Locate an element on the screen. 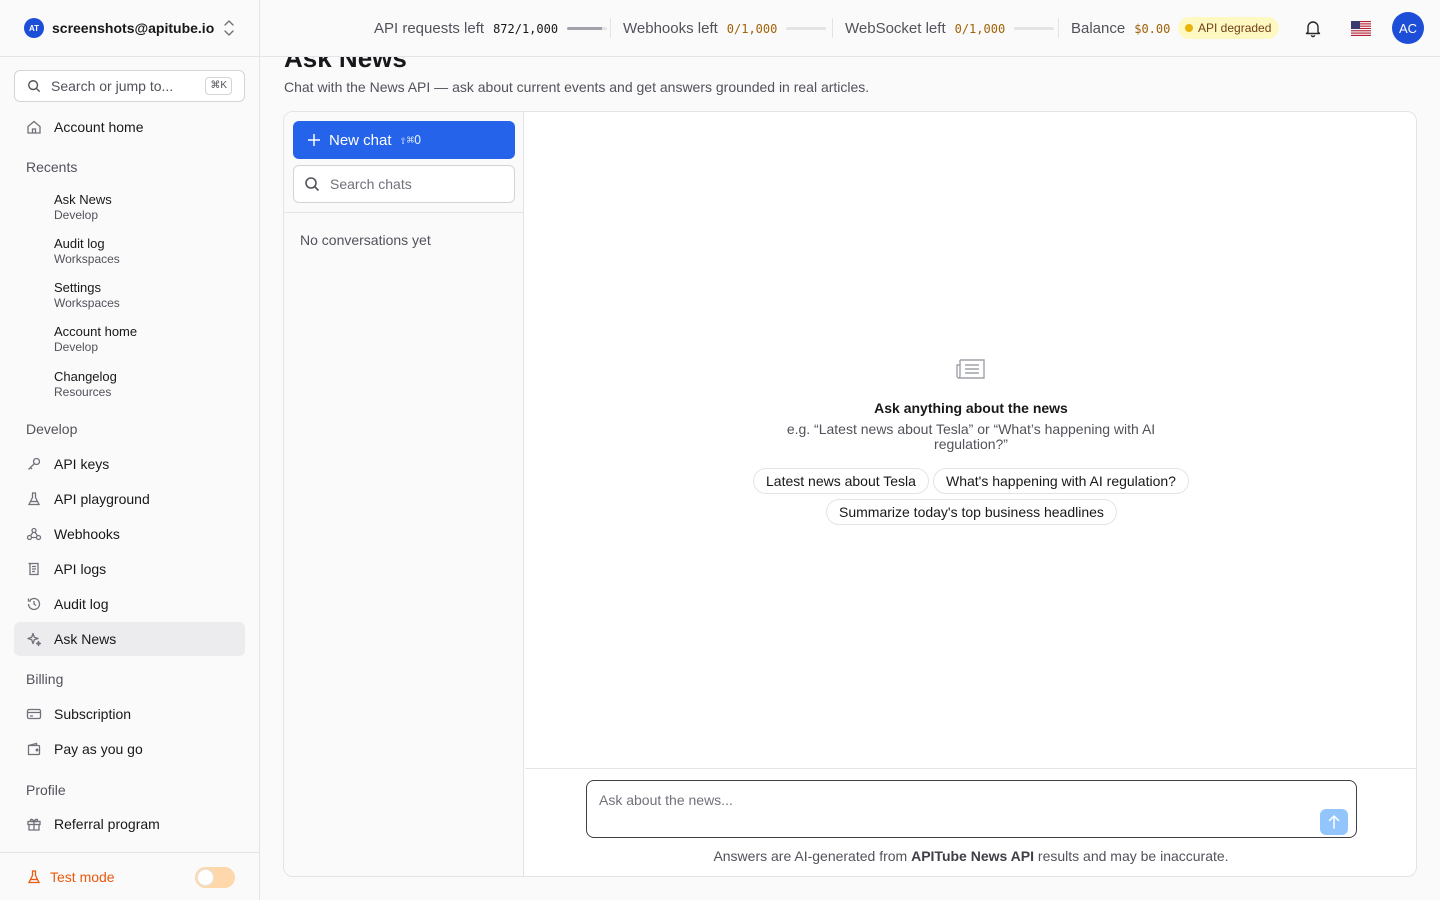  status-text: API degraded is located at coordinates (1235, 28).